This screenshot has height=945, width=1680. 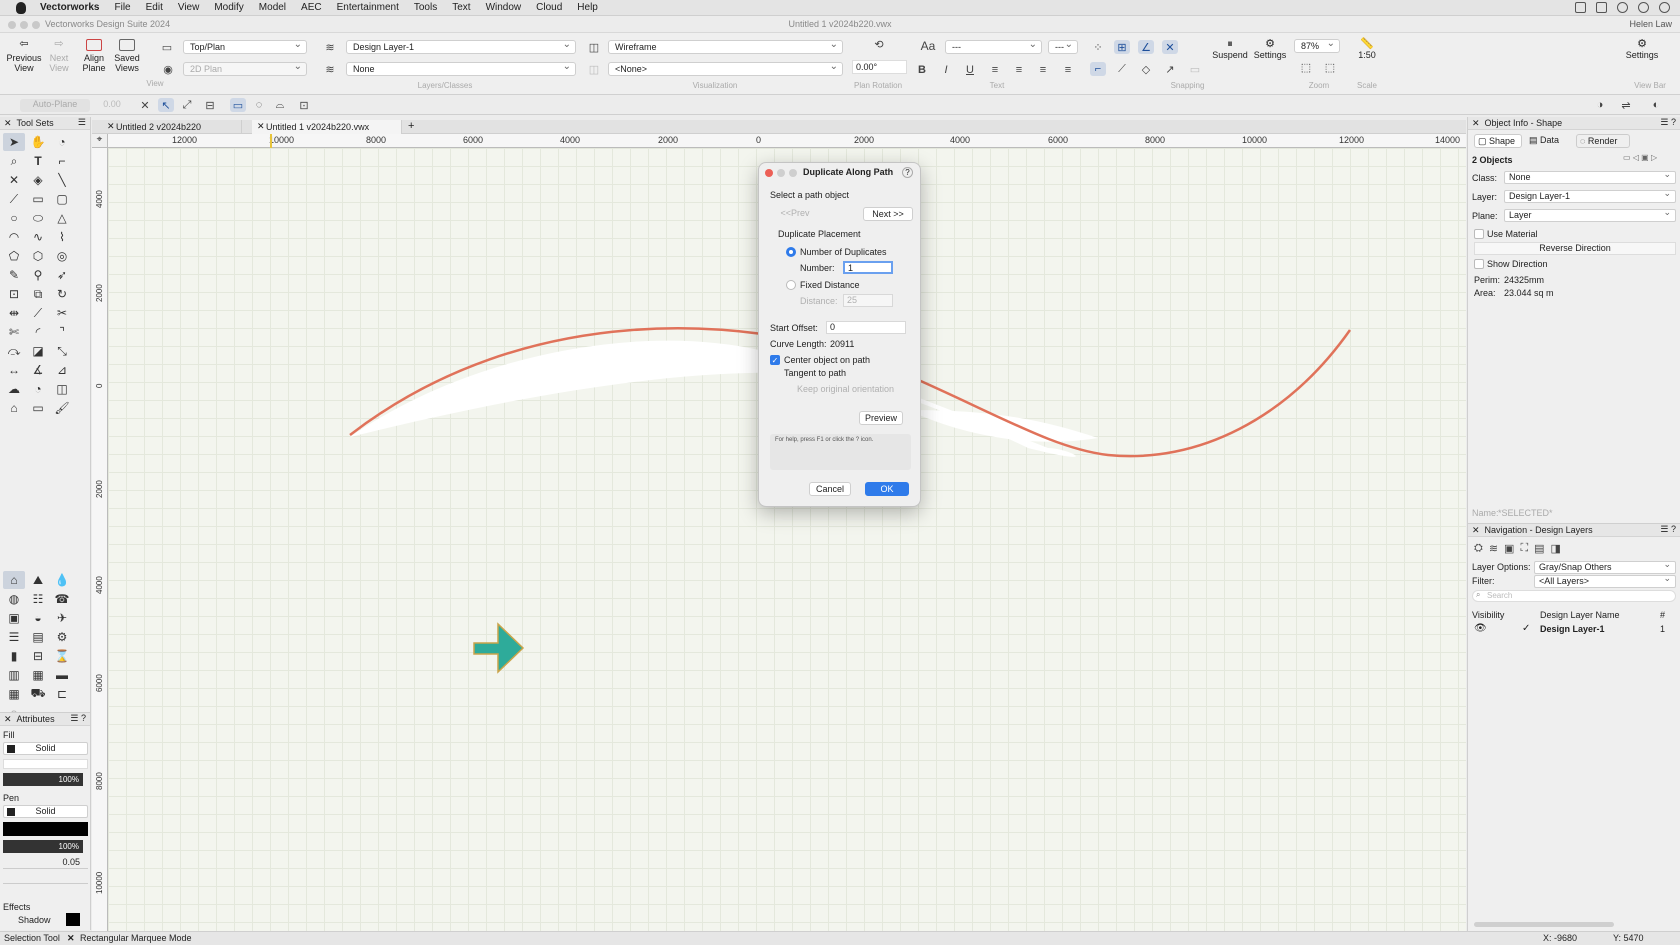 I want to click on dims-notes-icon: ☷, so click(x=38, y=599).